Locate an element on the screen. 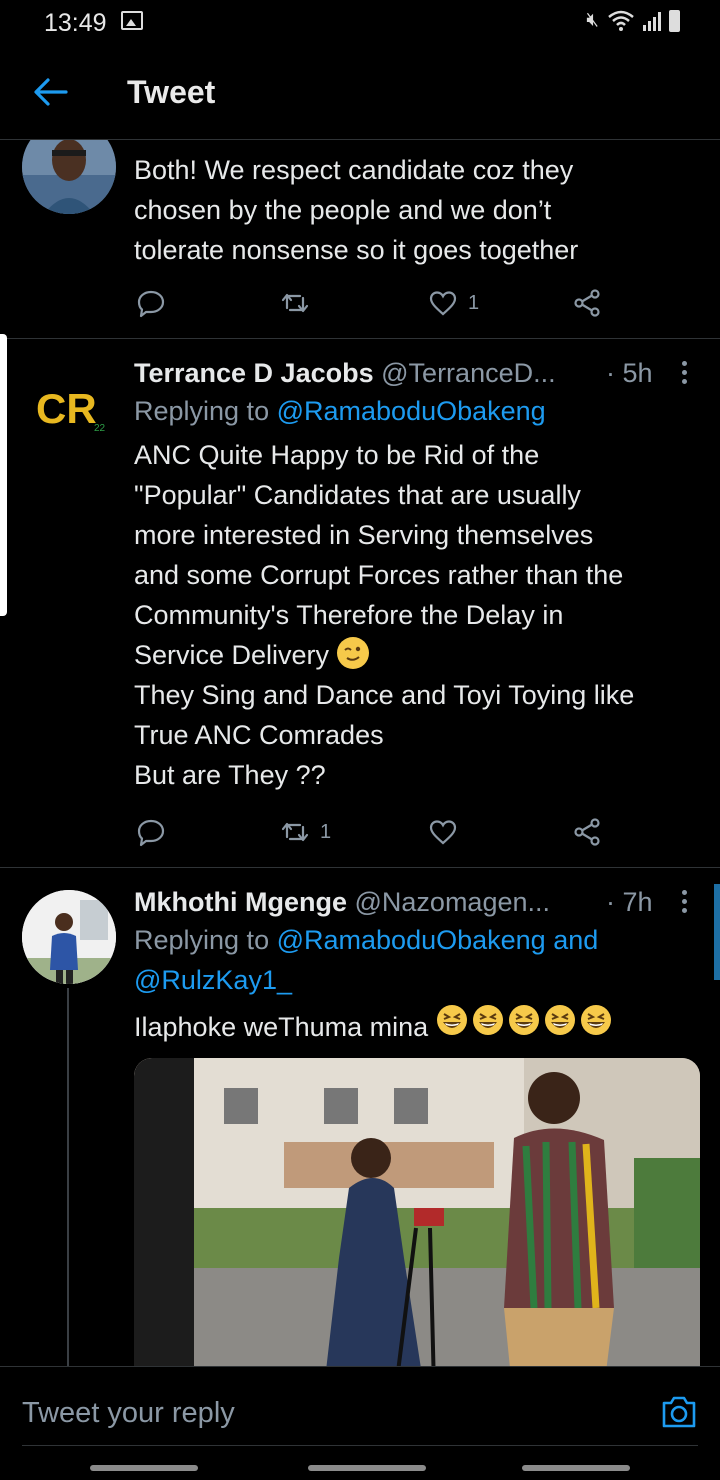 Image resolution: width=720 pixels, height=1480 pixels. mute-icon: 🔇︎ is located at coordinates (592, 20).